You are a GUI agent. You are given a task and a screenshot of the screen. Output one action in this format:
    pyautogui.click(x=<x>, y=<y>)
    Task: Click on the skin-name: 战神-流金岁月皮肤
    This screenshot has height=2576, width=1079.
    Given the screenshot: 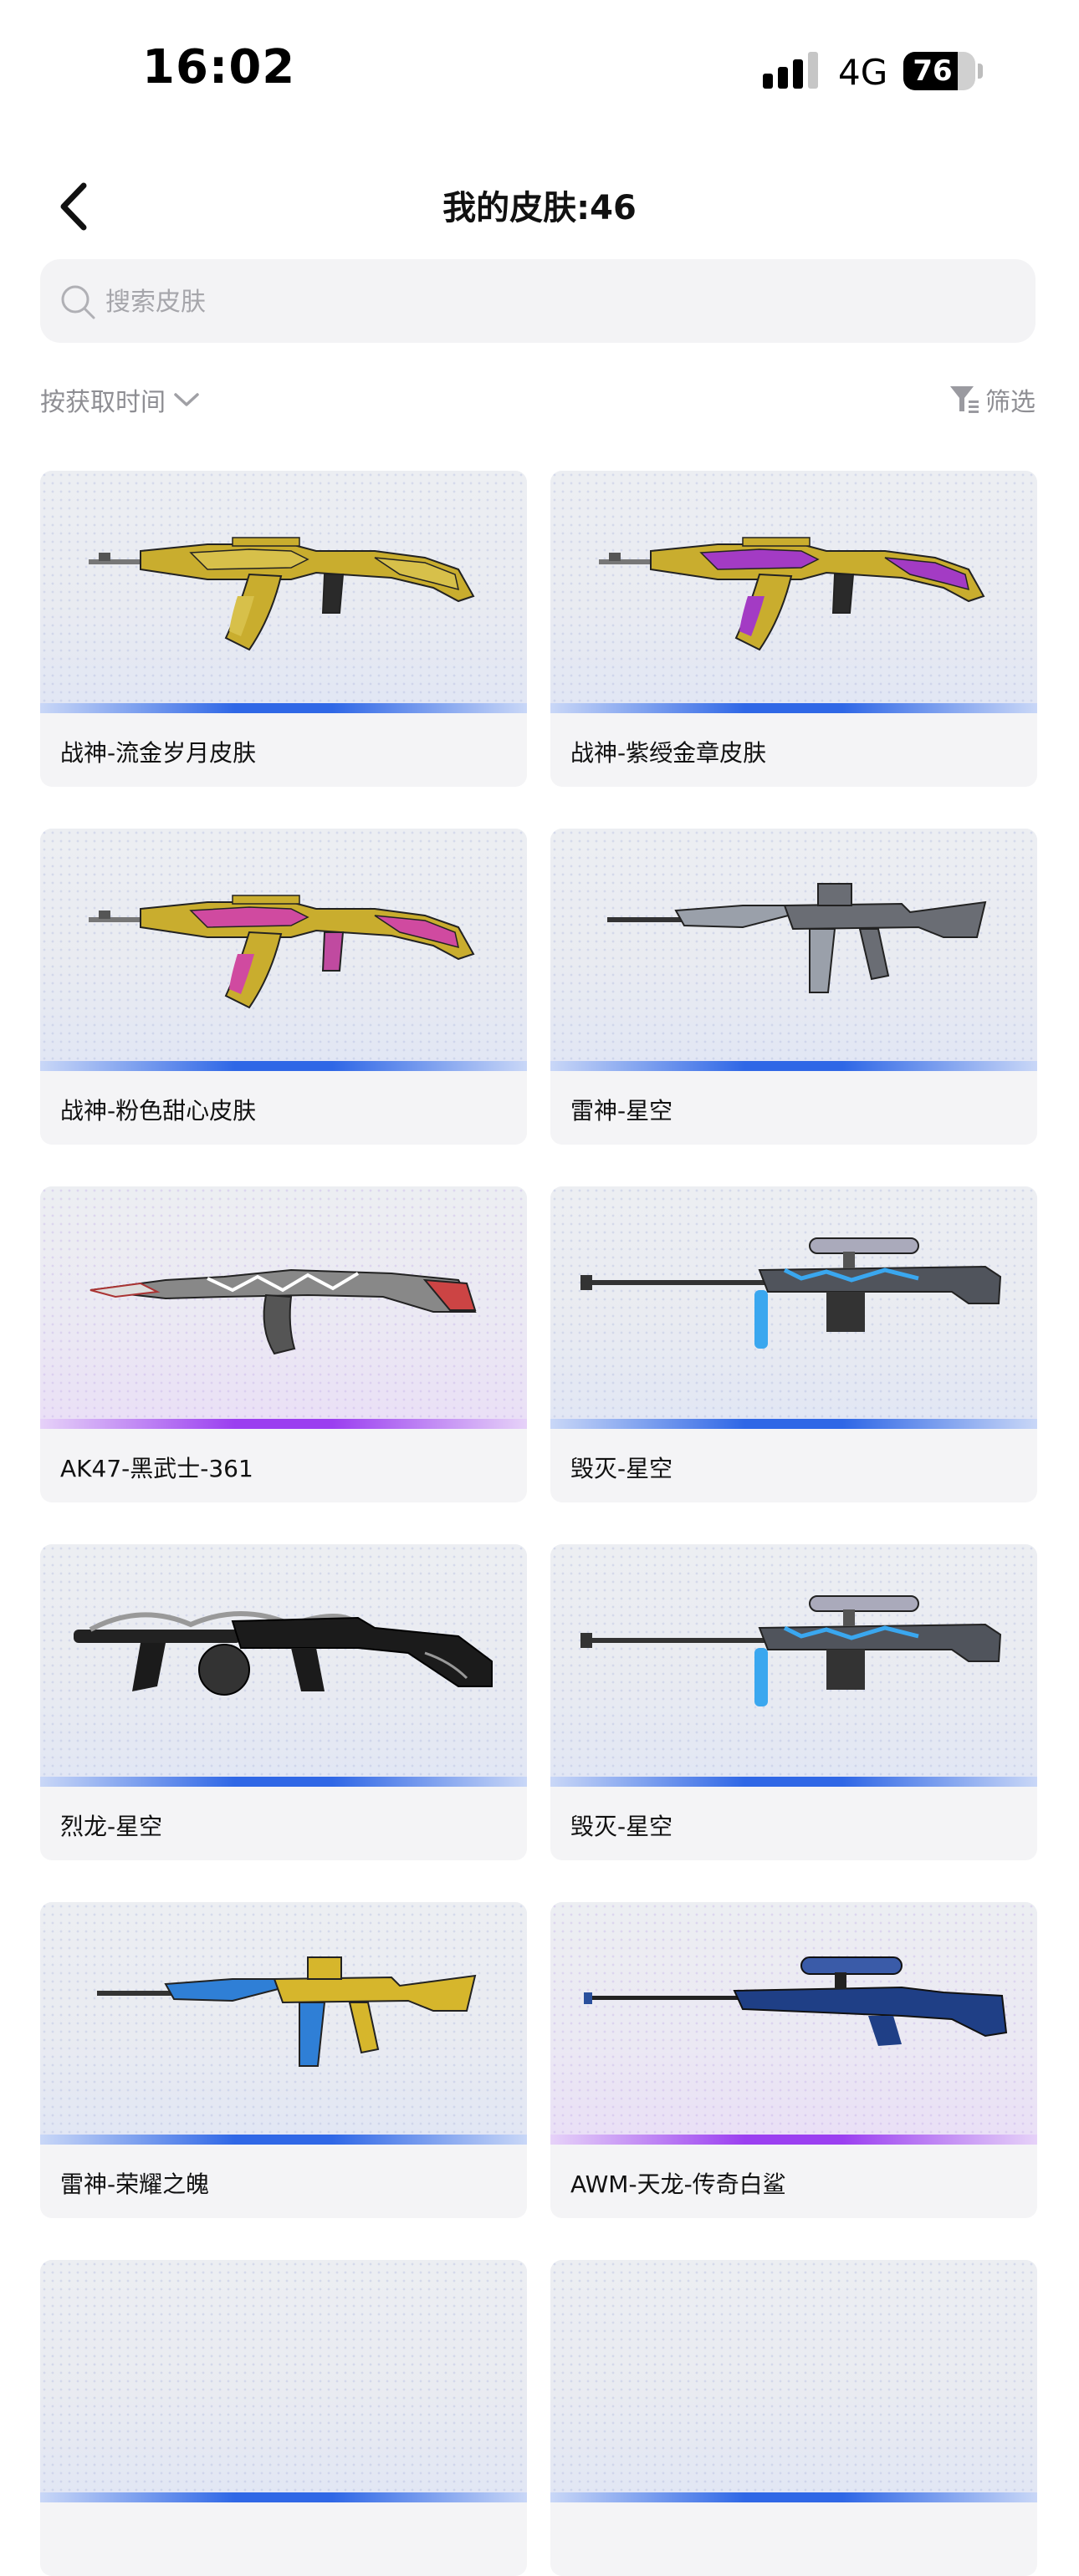 What is the action you would take?
    pyautogui.click(x=158, y=753)
    